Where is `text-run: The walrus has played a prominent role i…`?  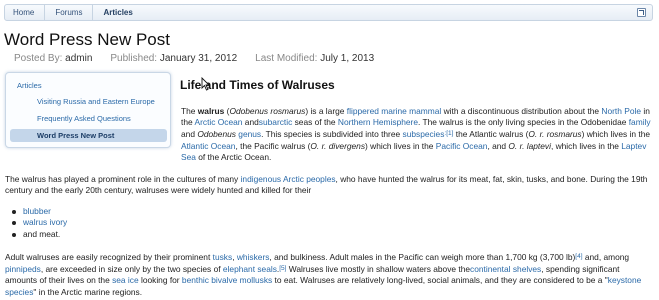 text-run: The walrus has played a prominent role i… is located at coordinates (123, 179).